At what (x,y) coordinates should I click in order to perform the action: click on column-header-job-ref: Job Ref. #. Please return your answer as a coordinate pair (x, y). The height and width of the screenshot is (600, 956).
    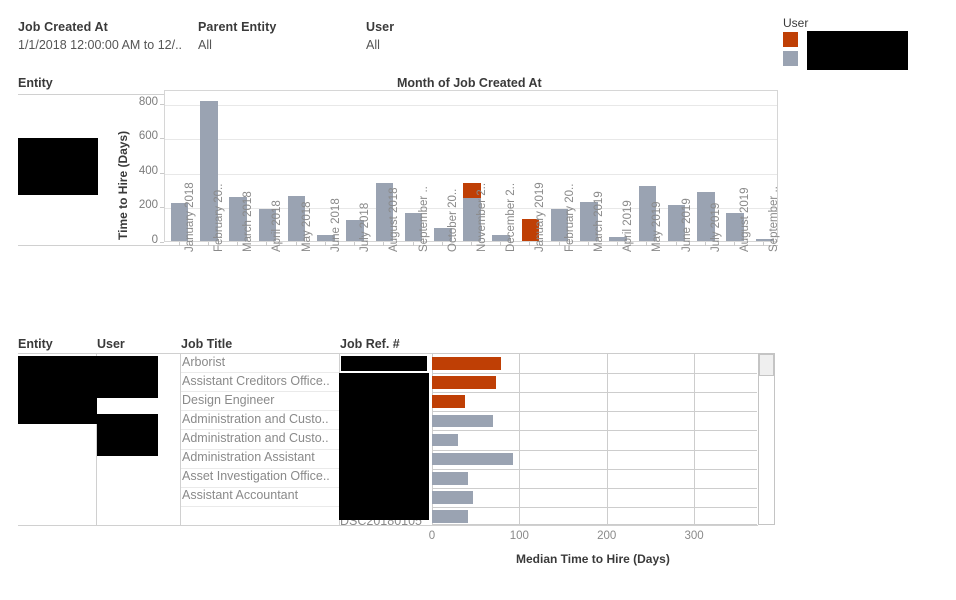
    Looking at the image, I should click on (370, 344).